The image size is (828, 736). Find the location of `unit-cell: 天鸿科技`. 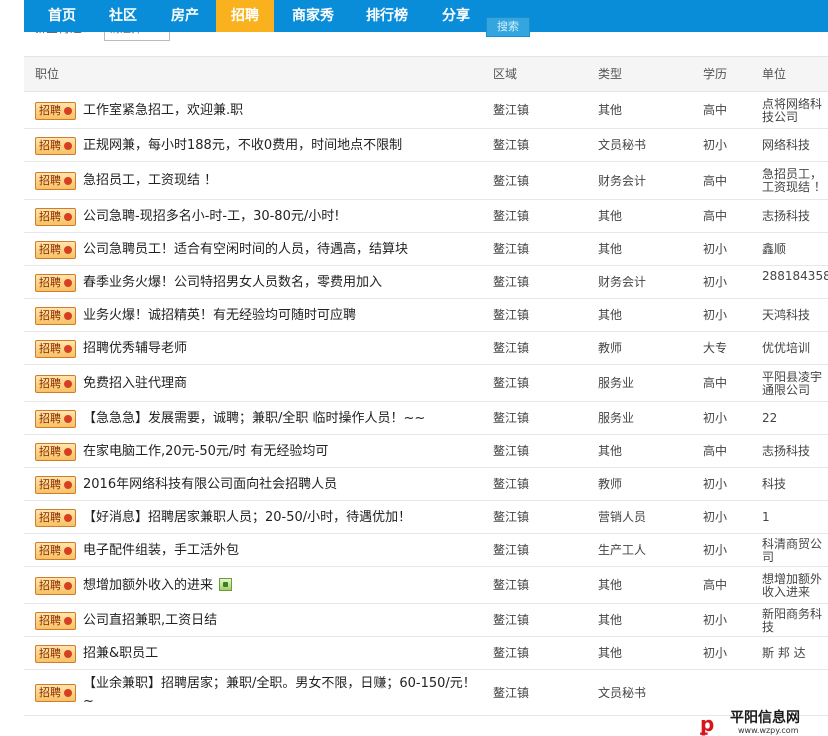

unit-cell: 天鸿科技 is located at coordinates (786, 315).